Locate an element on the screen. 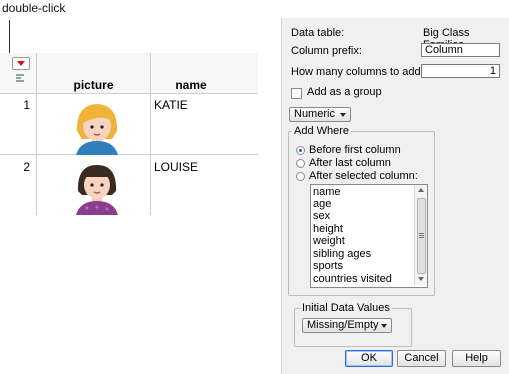  table-cell-name: LOUISE is located at coordinates (176, 167).